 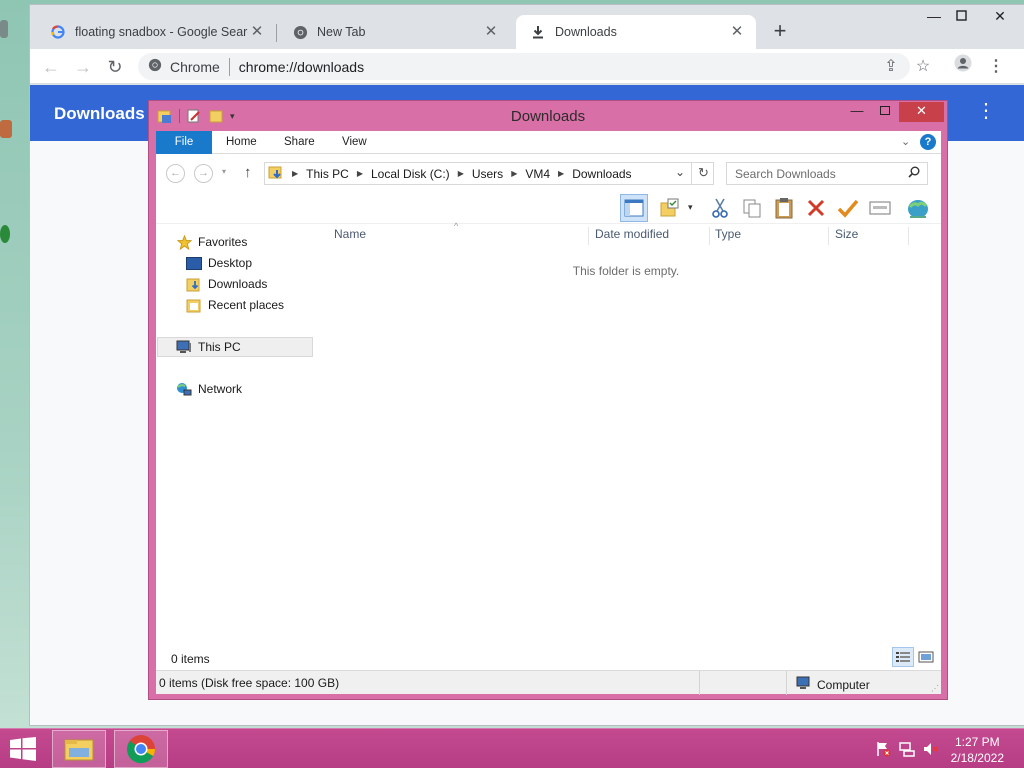 I want to click on nav-downloads: Downloads, so click(x=226, y=284).